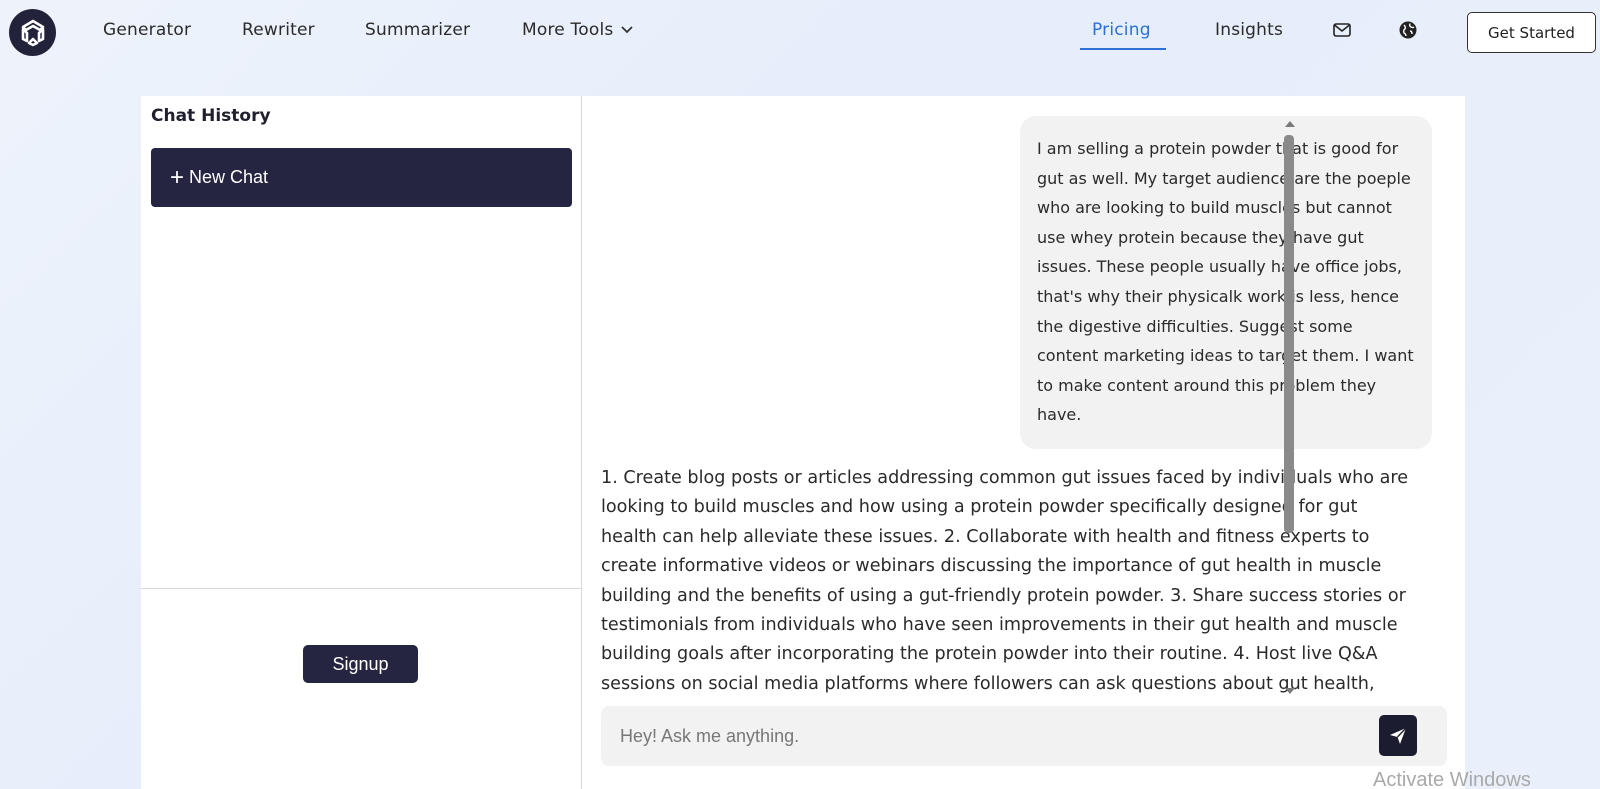  What do you see at coordinates (986, 736) in the screenshot?
I see `chat-input` at bounding box center [986, 736].